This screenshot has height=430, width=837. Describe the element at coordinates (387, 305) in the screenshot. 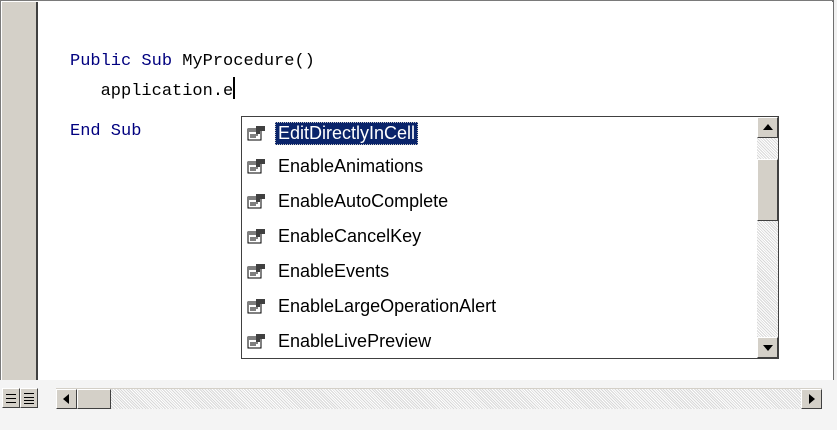

I see `list-item-label: EnableLargeOperationAlert` at that location.